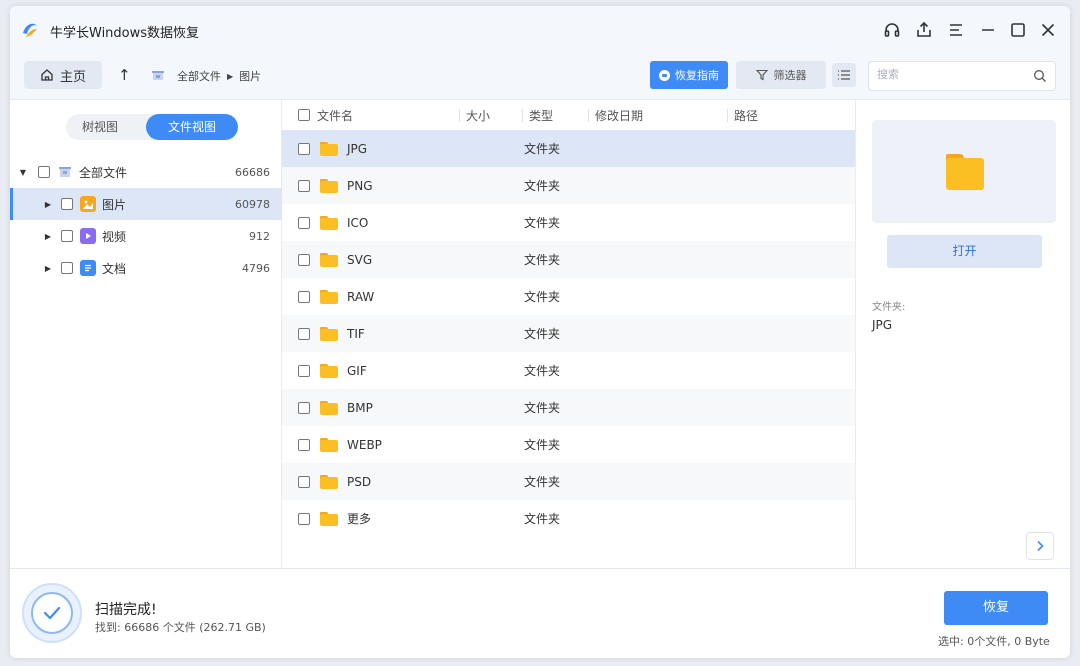  What do you see at coordinates (1040, 76) in the screenshot?
I see `search-icon` at bounding box center [1040, 76].